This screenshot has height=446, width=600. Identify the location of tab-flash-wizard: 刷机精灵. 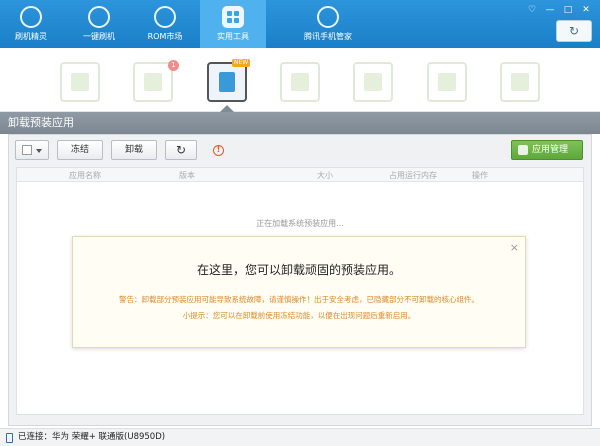
(31, 24).